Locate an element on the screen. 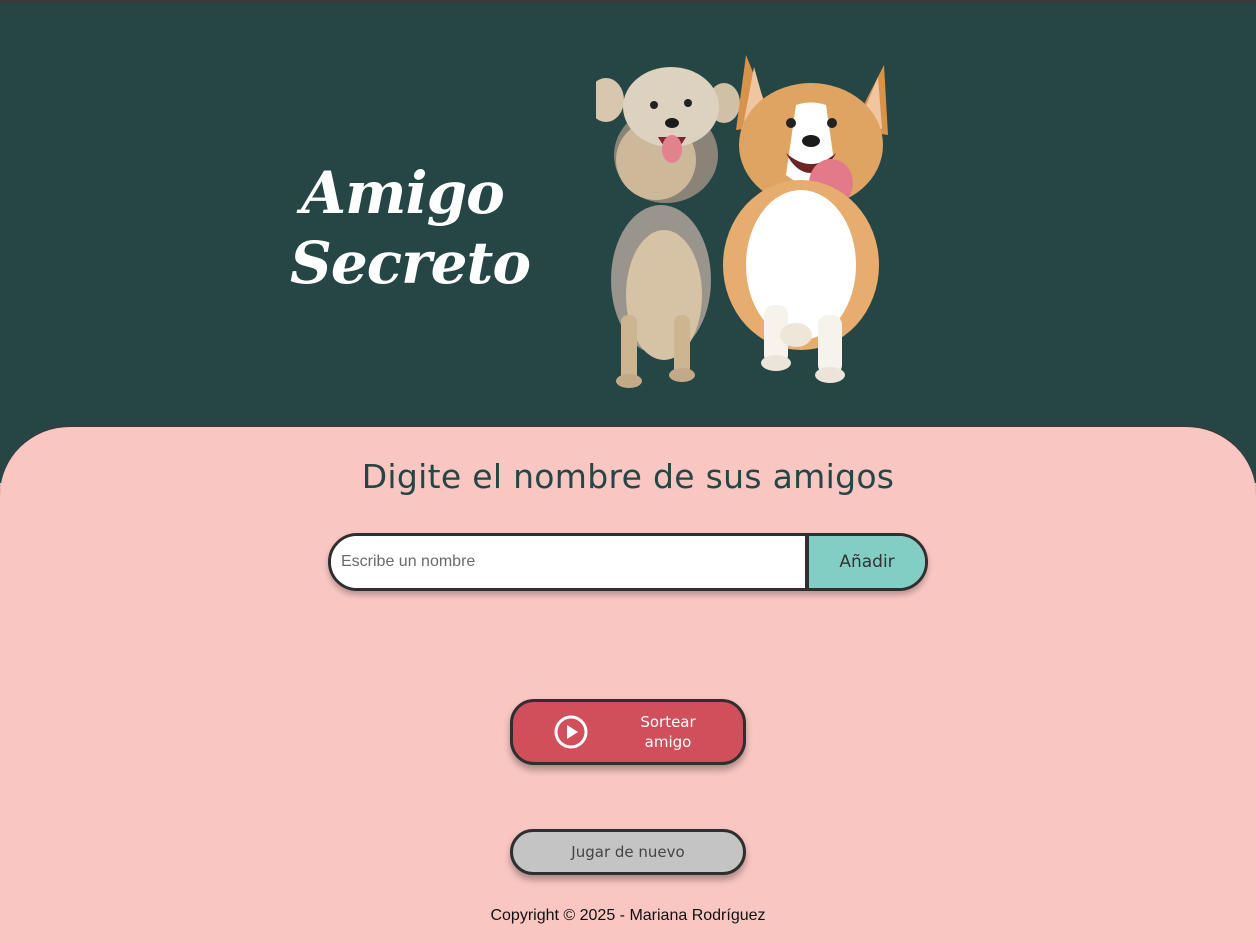 Image resolution: width=1256 pixels, height=943 pixels. name-input is located at coordinates (568, 562).